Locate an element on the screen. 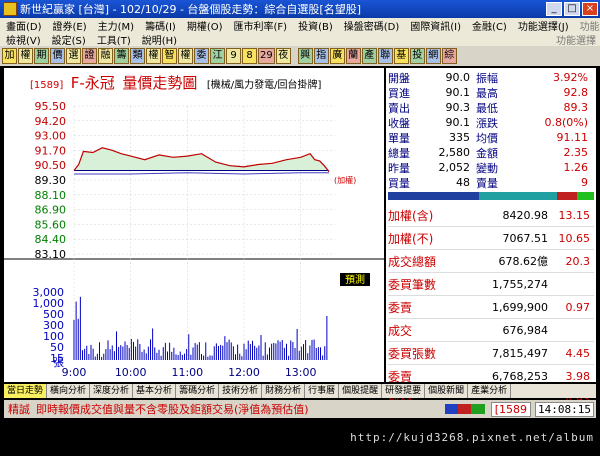 The image size is (600, 456). tab-item: 橫向分析 is located at coordinates (69, 391).